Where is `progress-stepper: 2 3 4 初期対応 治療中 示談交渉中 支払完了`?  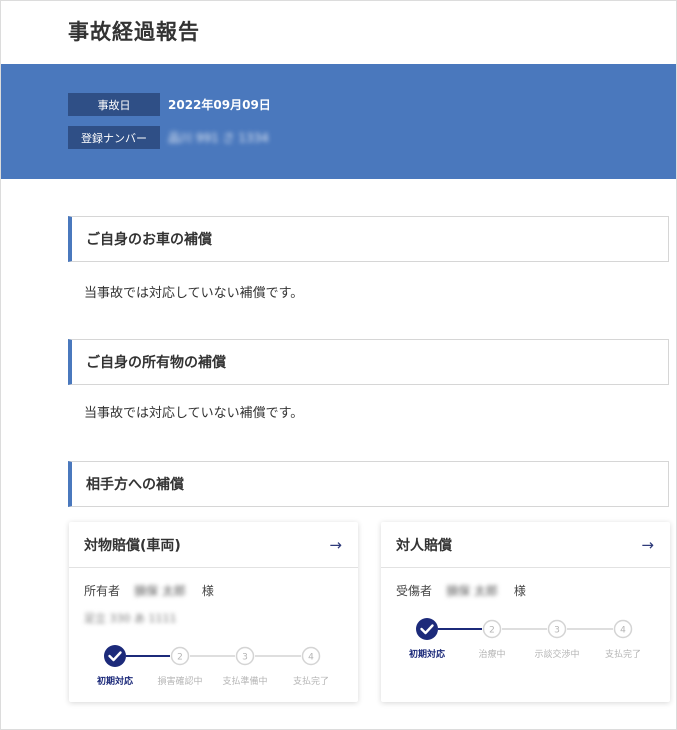 progress-stepper: 2 3 4 初期対応 治療中 示談交渉中 支払完了 is located at coordinates (525, 638).